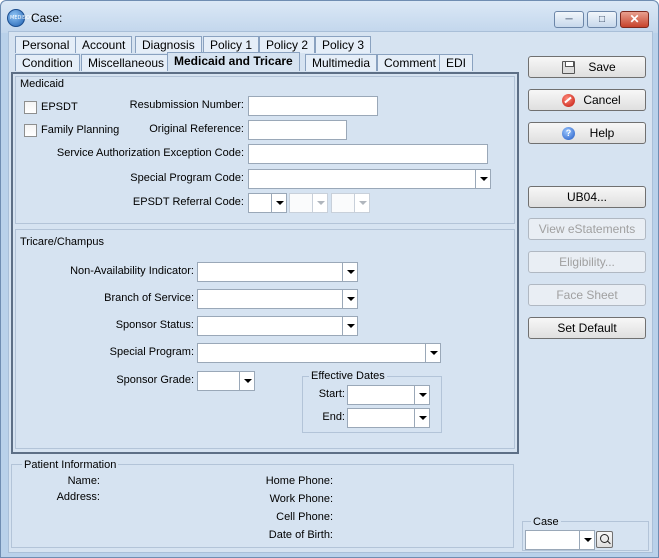  I want to click on special-program-label: Special Program:, so click(151, 352).